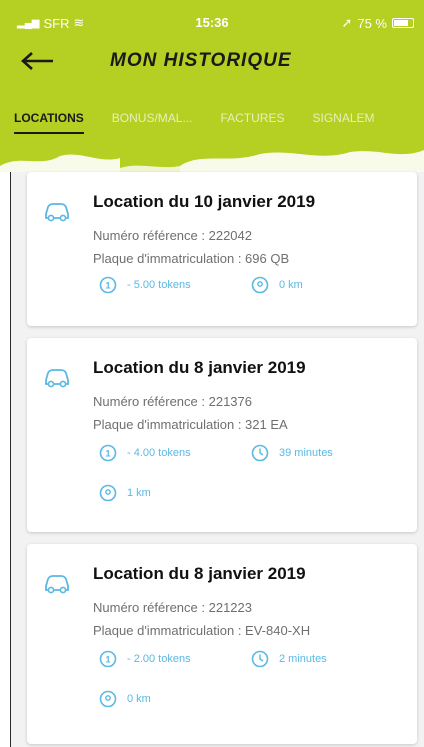  I want to click on decorative-brush-stroke, so click(212, 162).